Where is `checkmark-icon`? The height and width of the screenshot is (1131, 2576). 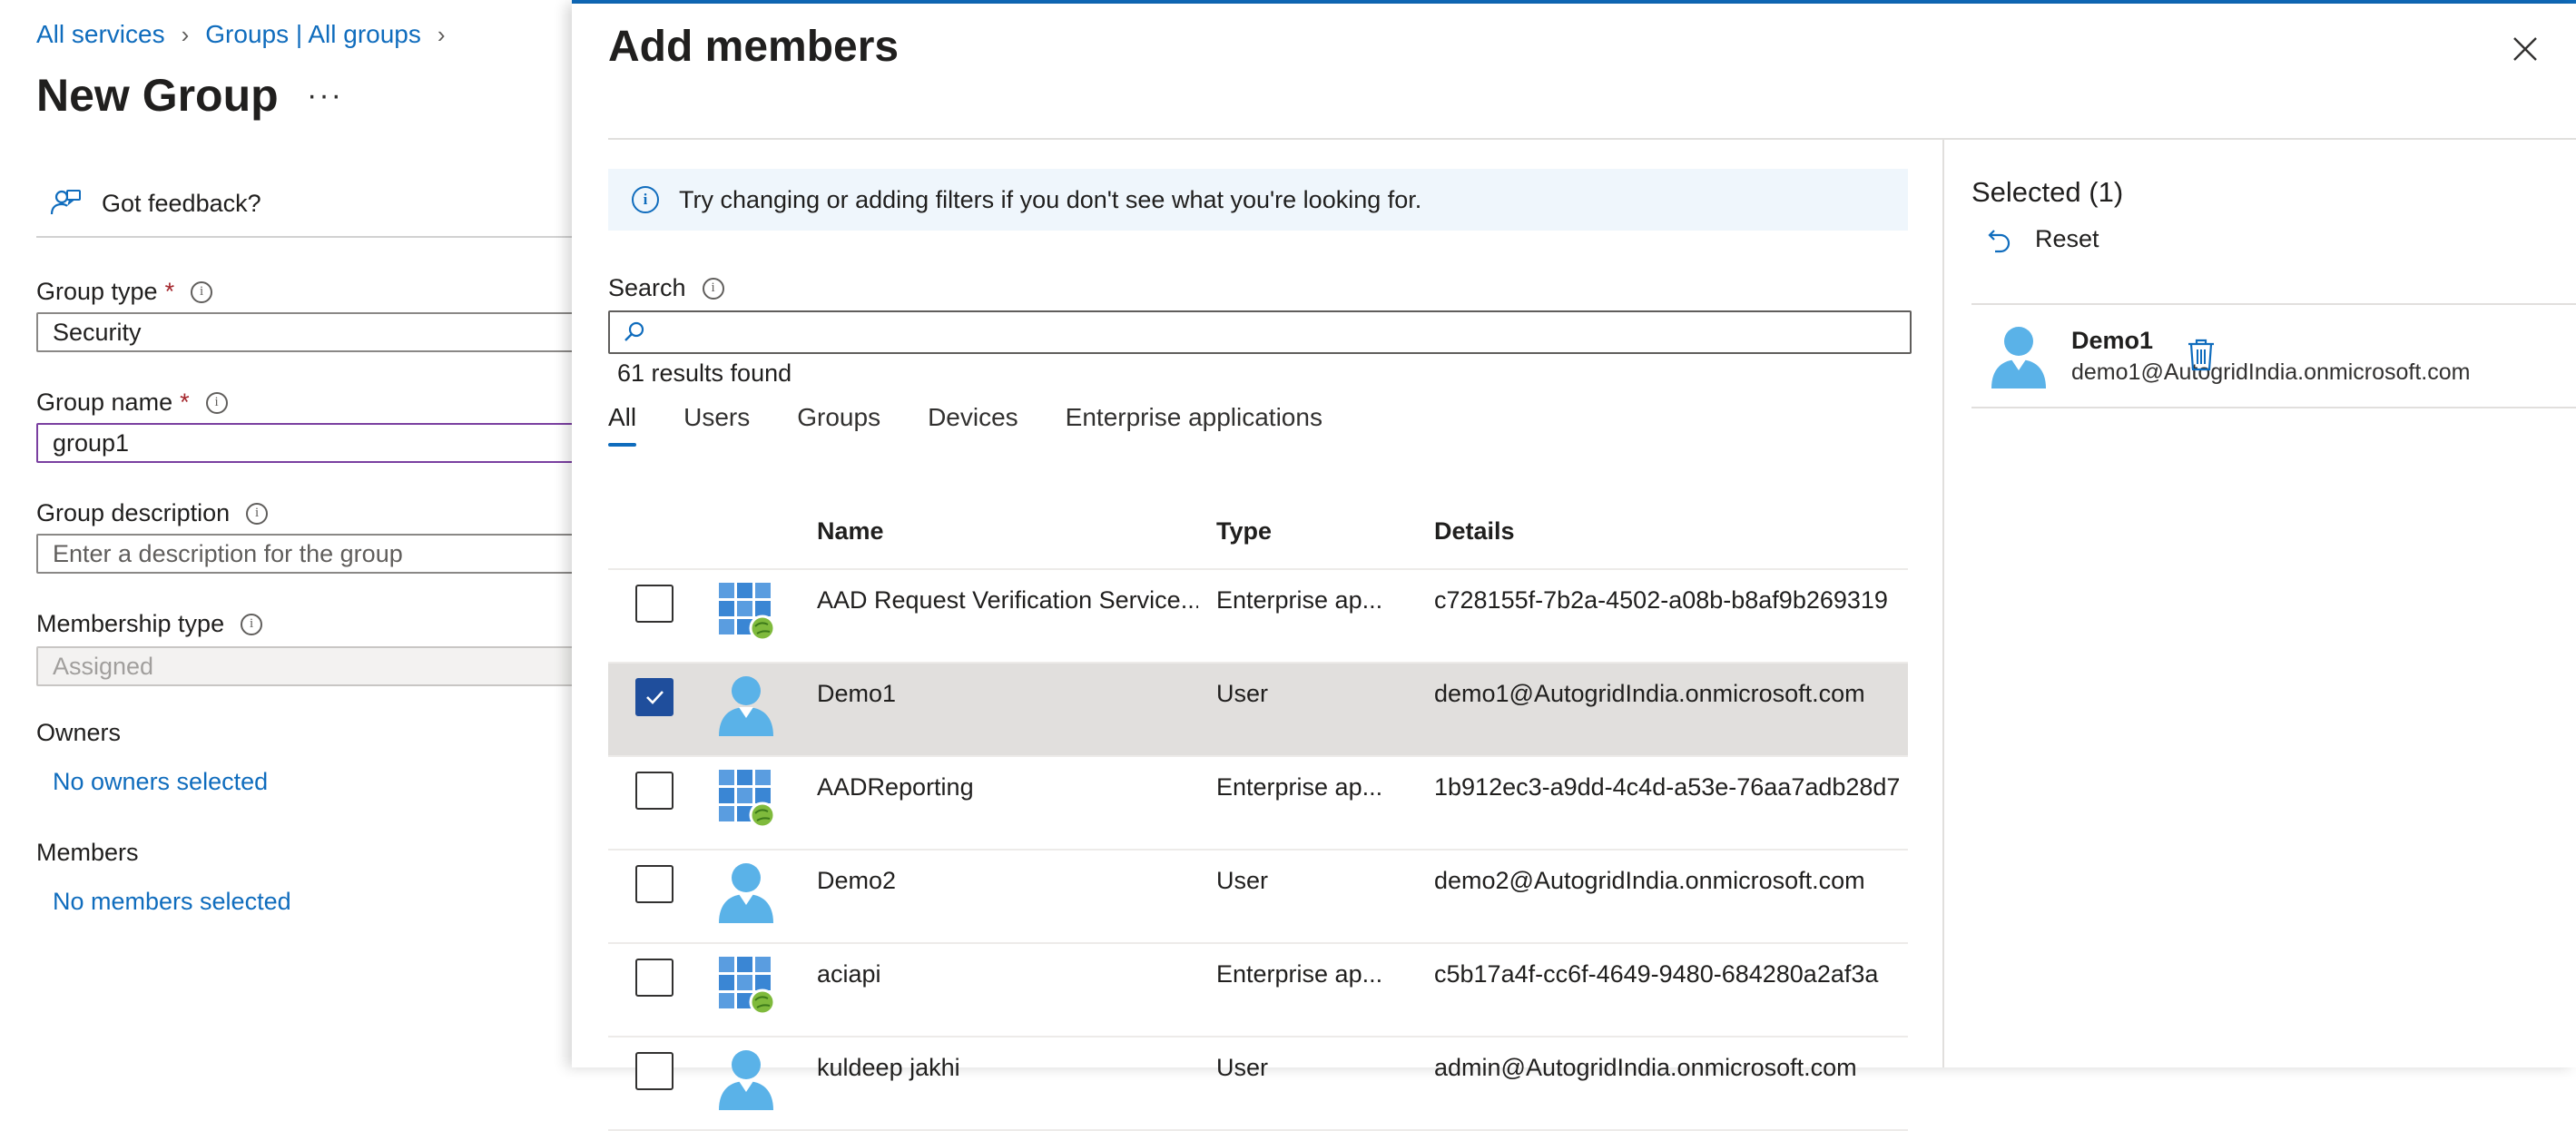 checkmark-icon is located at coordinates (655, 697).